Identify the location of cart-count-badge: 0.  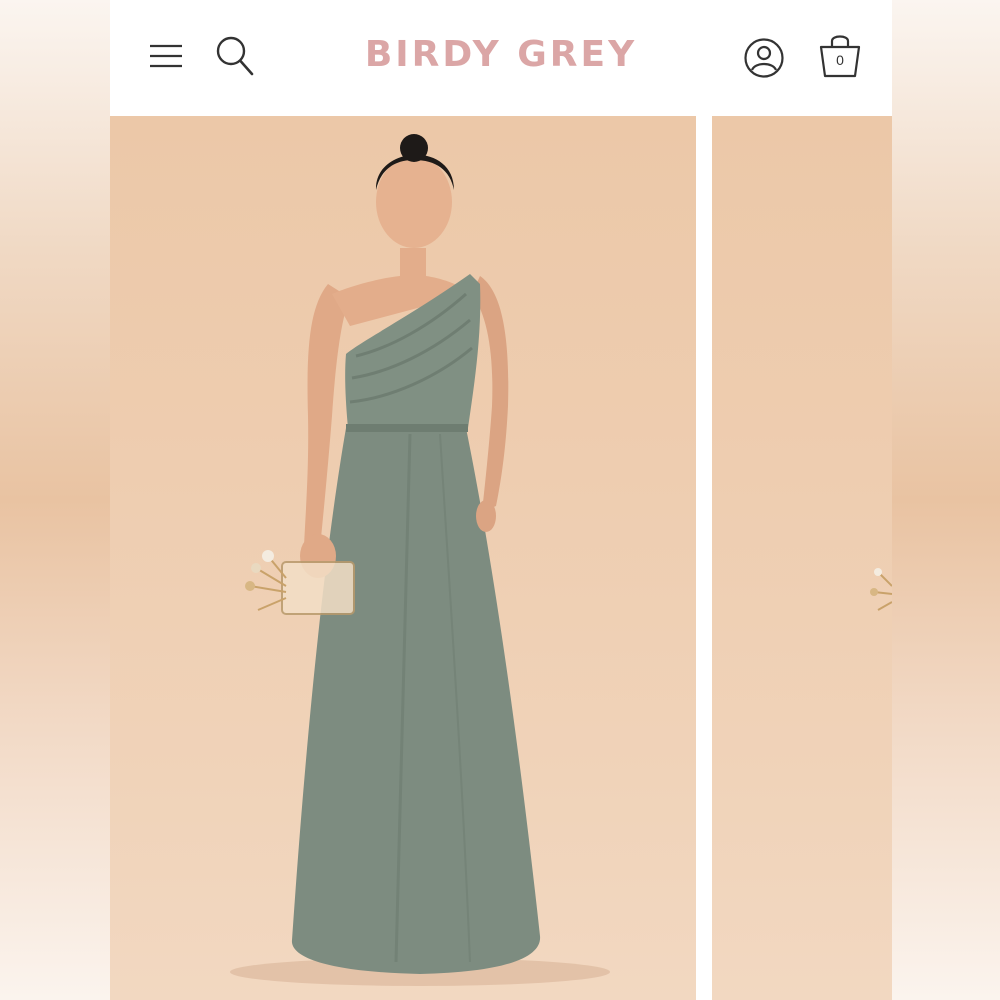
(840, 60).